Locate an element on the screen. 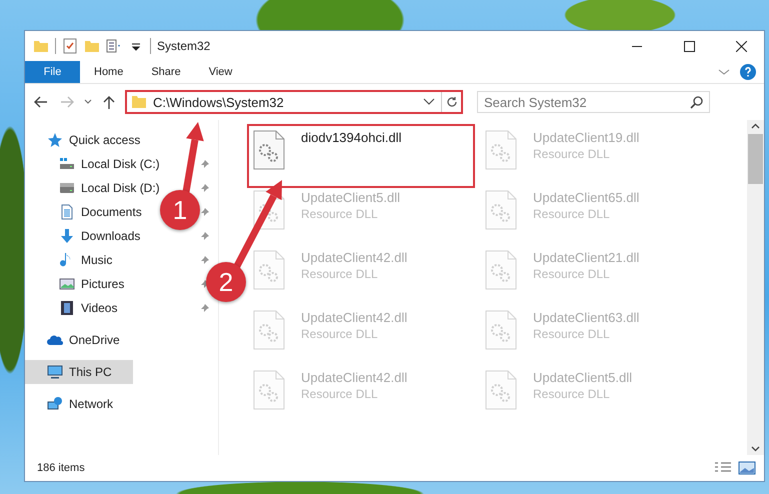 This screenshot has width=769, height=494. file-item: diodv1394ohci.dll is located at coordinates (361, 156).